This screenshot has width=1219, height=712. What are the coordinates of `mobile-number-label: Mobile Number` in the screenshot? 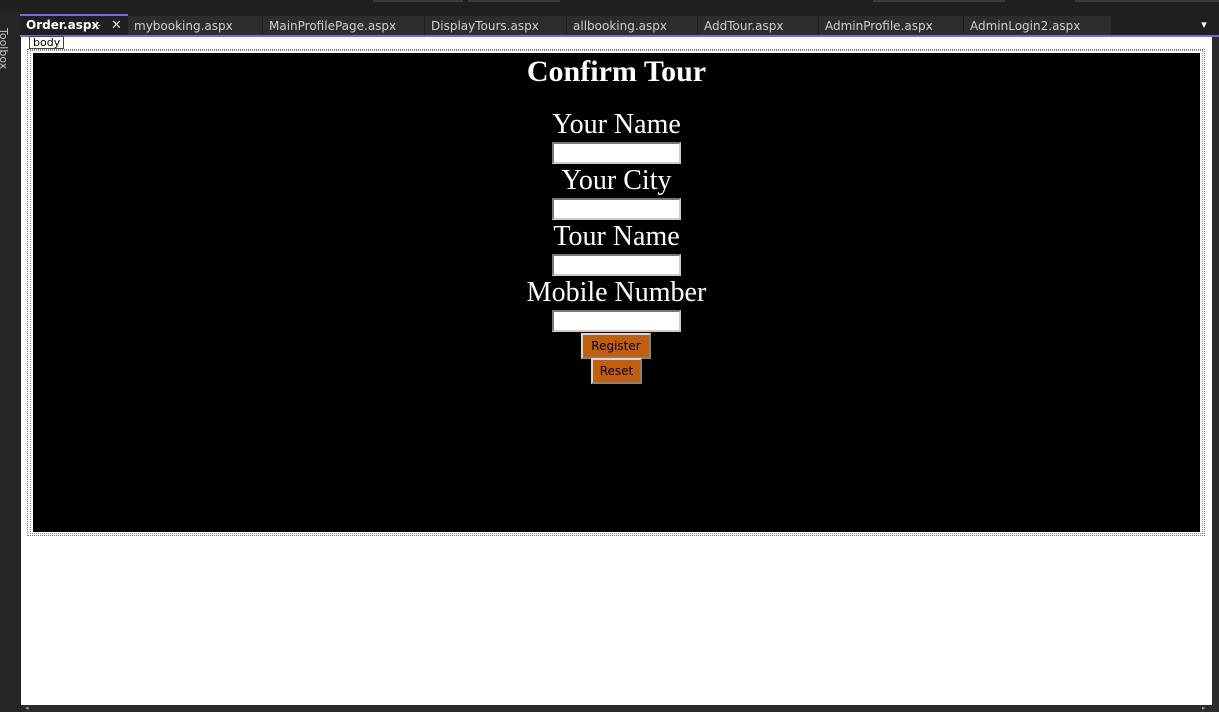 It's located at (616, 292).